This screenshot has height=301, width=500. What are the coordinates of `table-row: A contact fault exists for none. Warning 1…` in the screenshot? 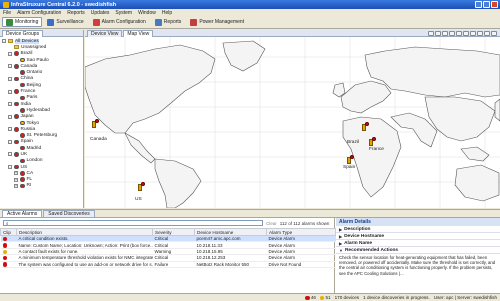 It's located at (168, 252).